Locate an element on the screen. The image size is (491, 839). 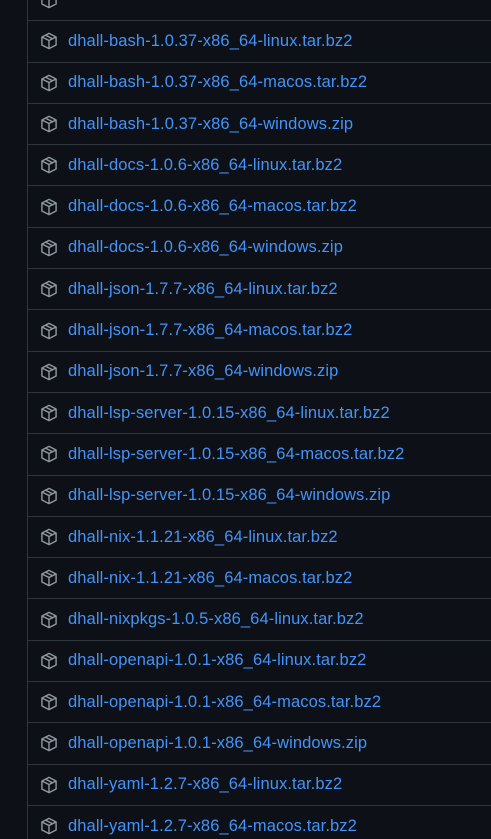
asset-download-link: dhall-bash-1.0.37-x86_64-macos.tar.bz2 is located at coordinates (217, 82).